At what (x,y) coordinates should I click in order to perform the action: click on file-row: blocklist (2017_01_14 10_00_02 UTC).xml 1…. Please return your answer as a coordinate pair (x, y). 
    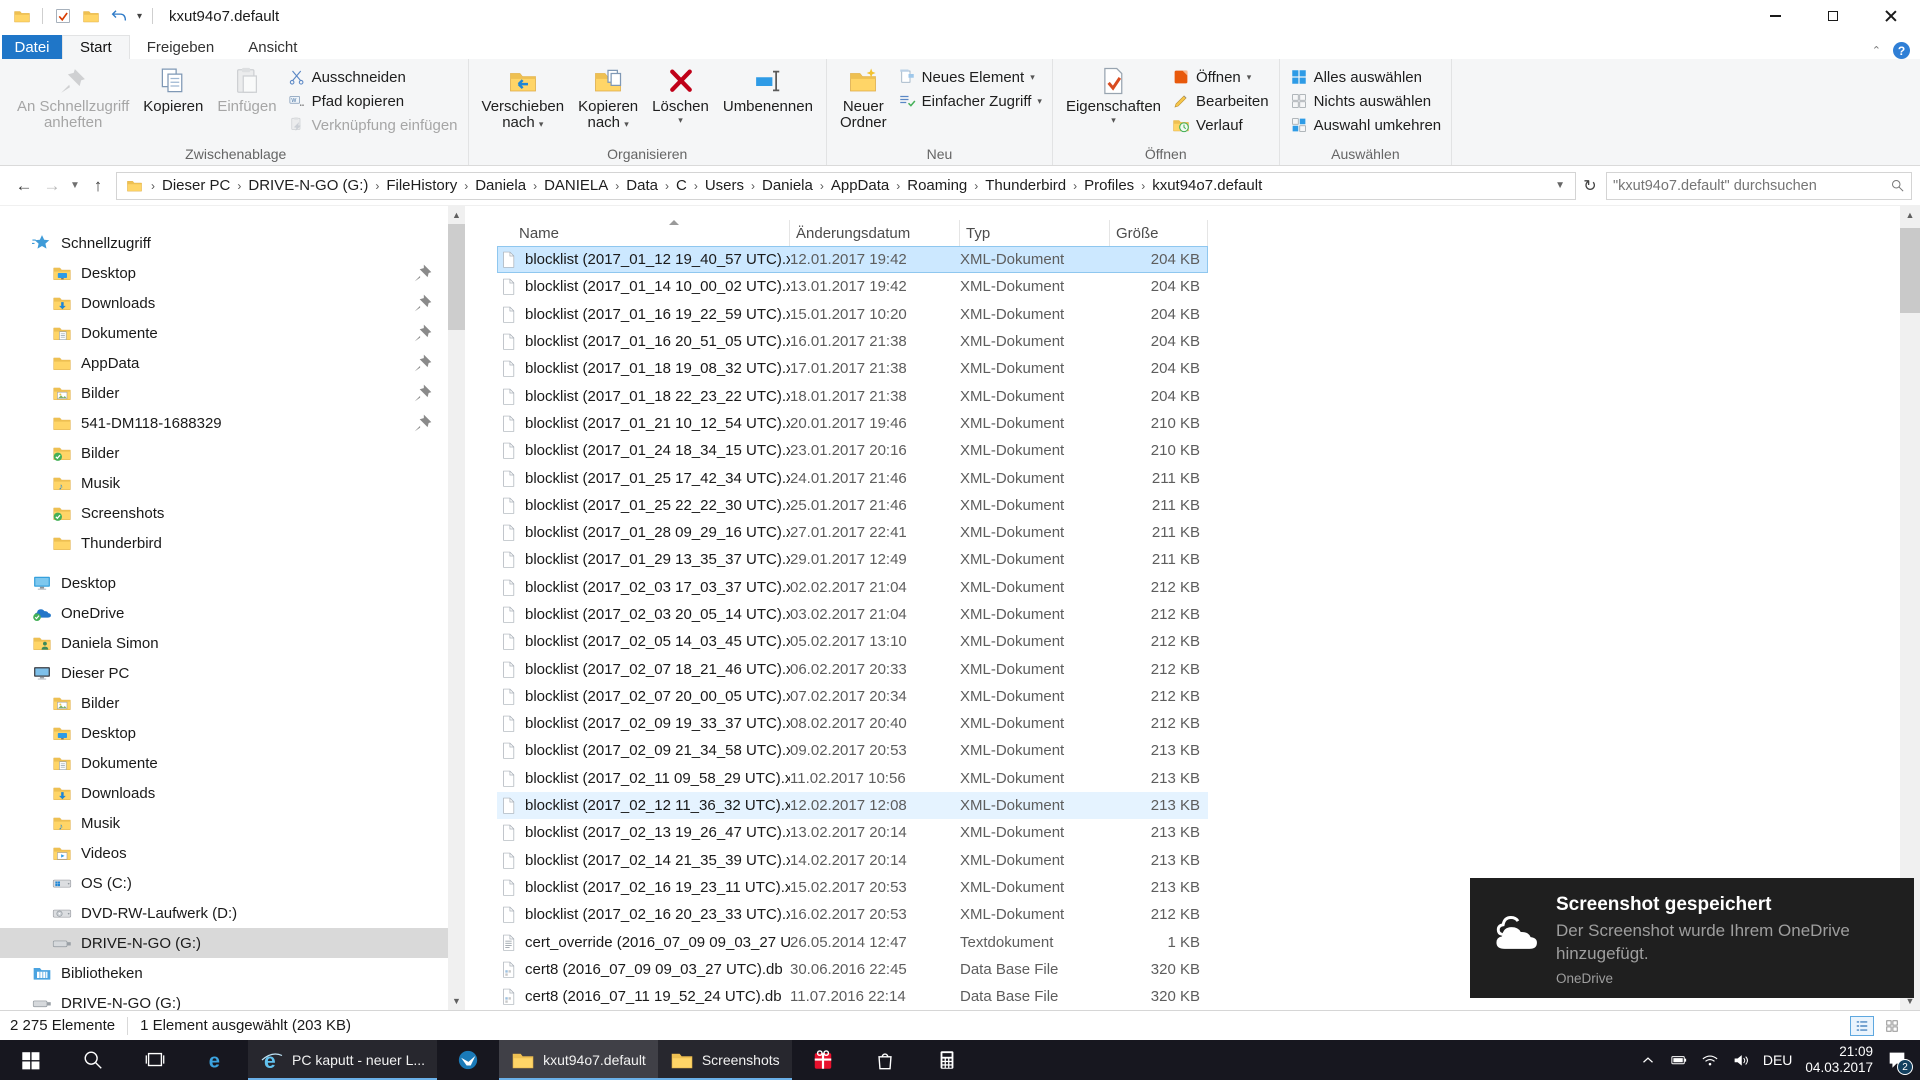
    Looking at the image, I should click on (852, 286).